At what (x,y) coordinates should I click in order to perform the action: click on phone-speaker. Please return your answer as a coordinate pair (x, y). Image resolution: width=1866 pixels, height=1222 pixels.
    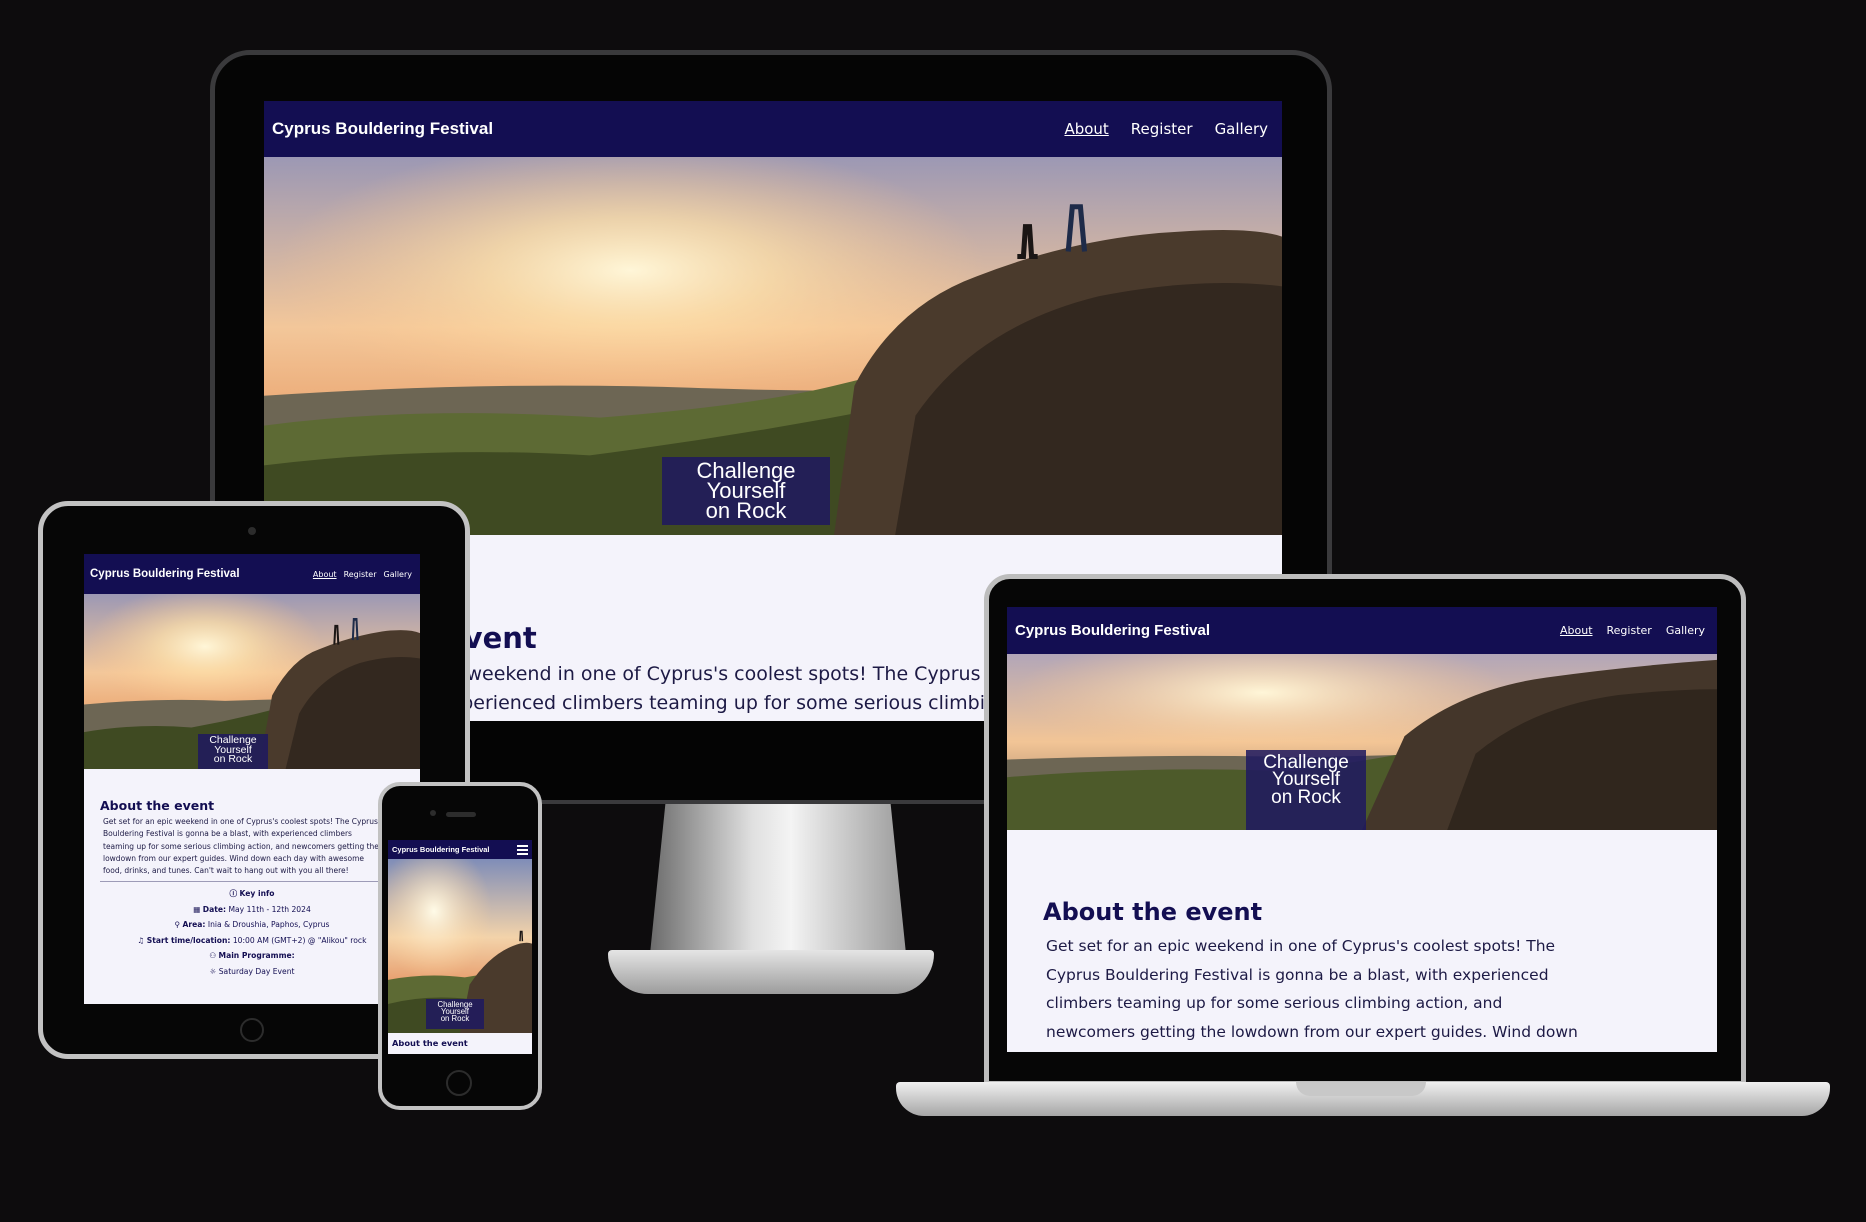
    Looking at the image, I should click on (461, 814).